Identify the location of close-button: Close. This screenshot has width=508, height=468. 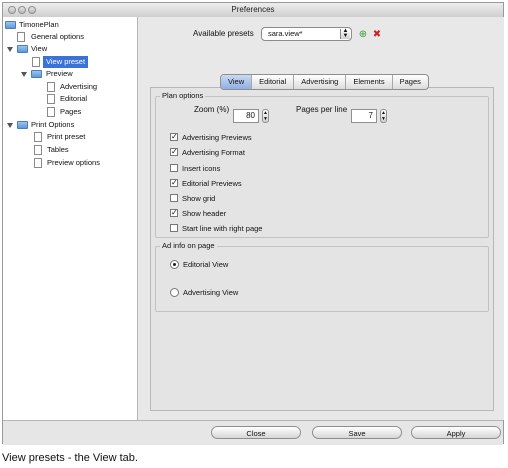
(256, 432).